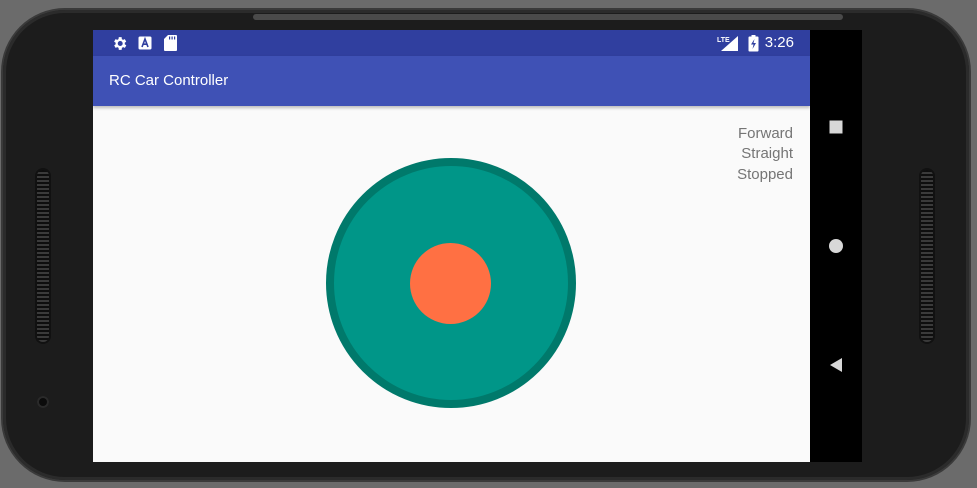 This screenshot has width=977, height=488. Describe the element at coordinates (767, 153) in the screenshot. I see `steering-status: Straight` at that location.